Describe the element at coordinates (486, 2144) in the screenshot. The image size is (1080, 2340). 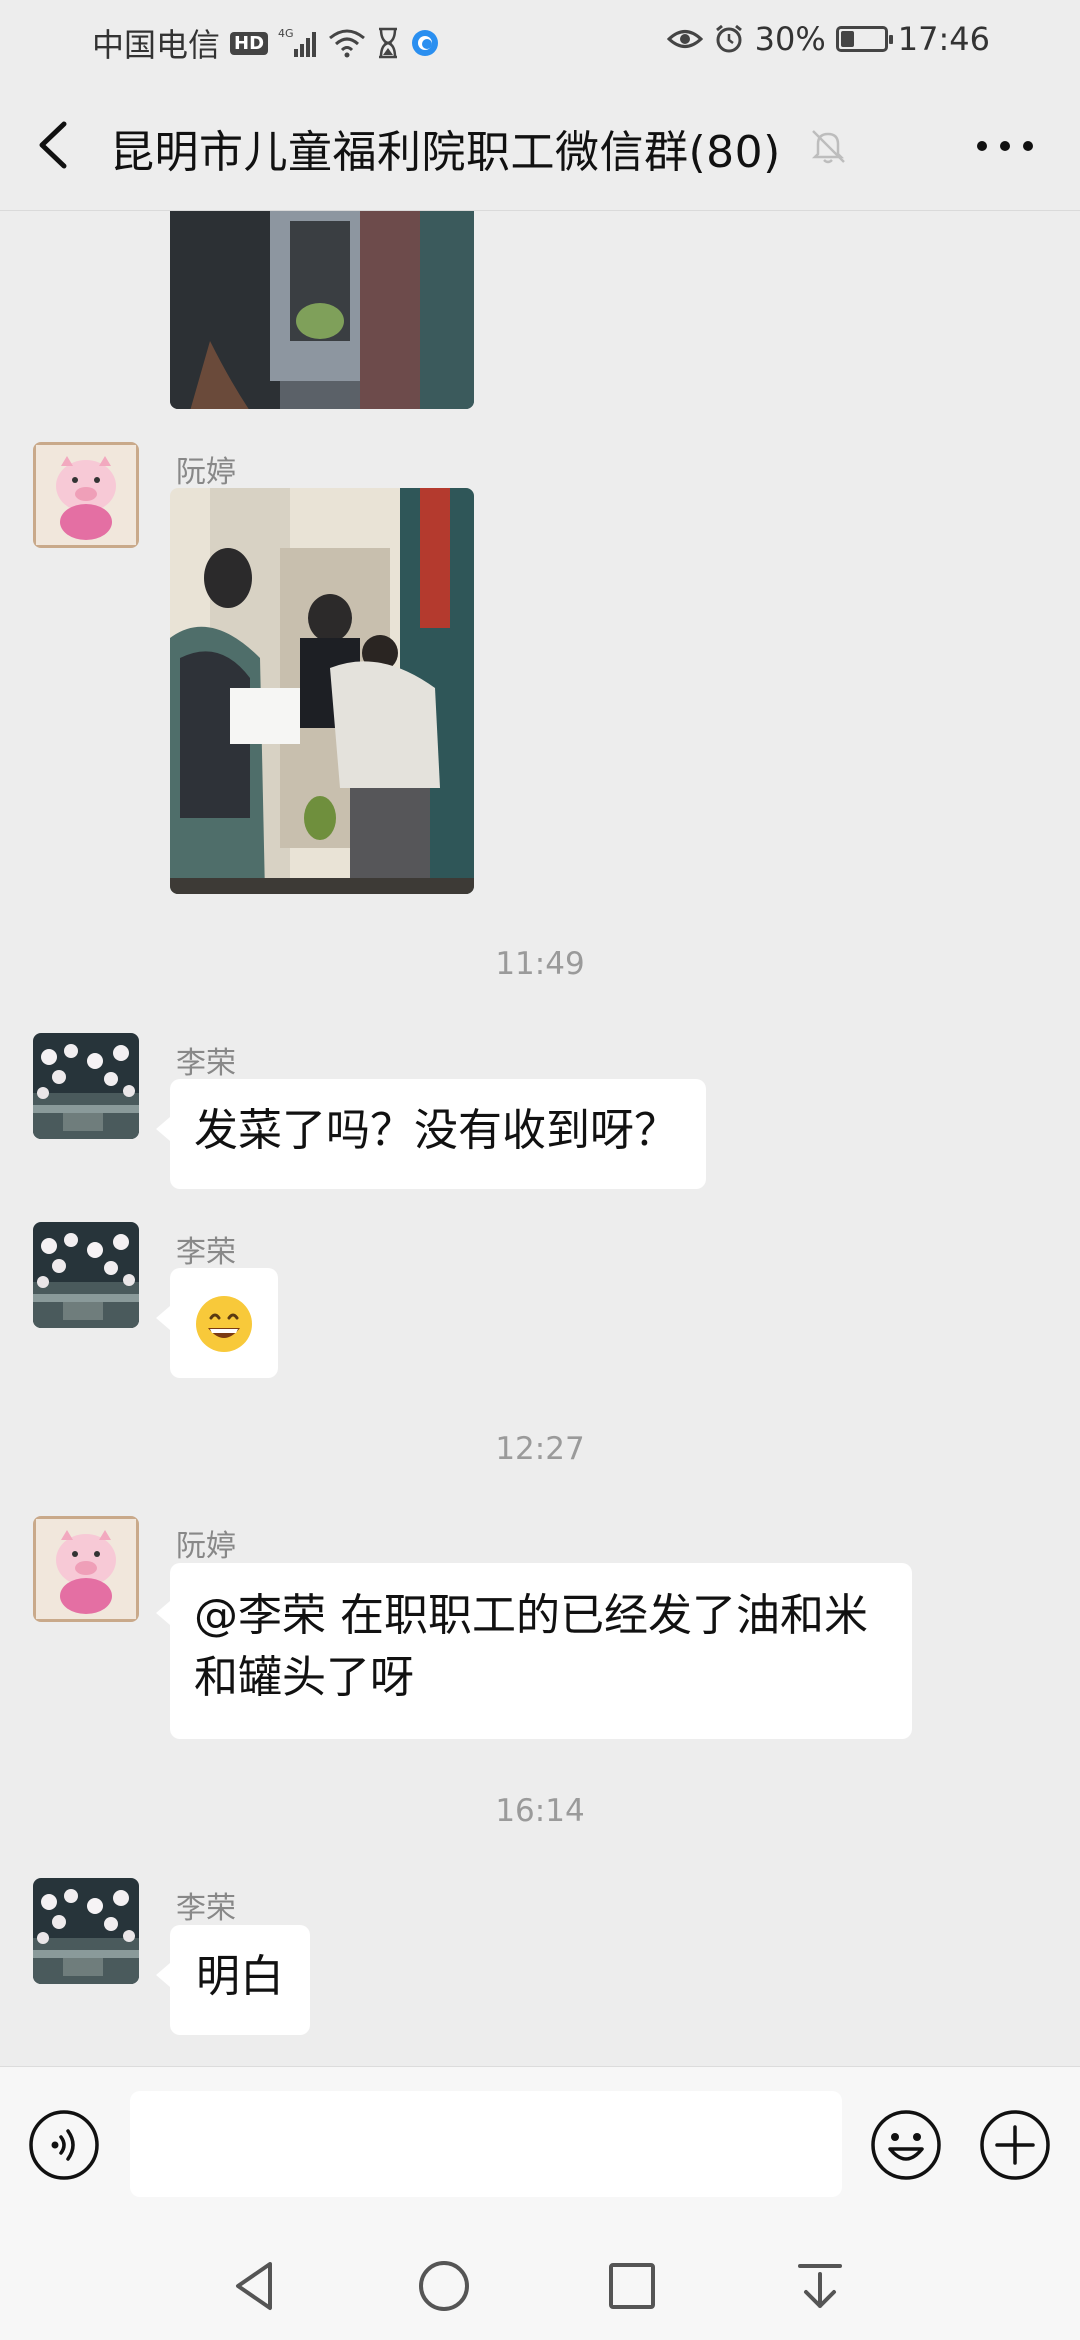
I see `message-input` at that location.